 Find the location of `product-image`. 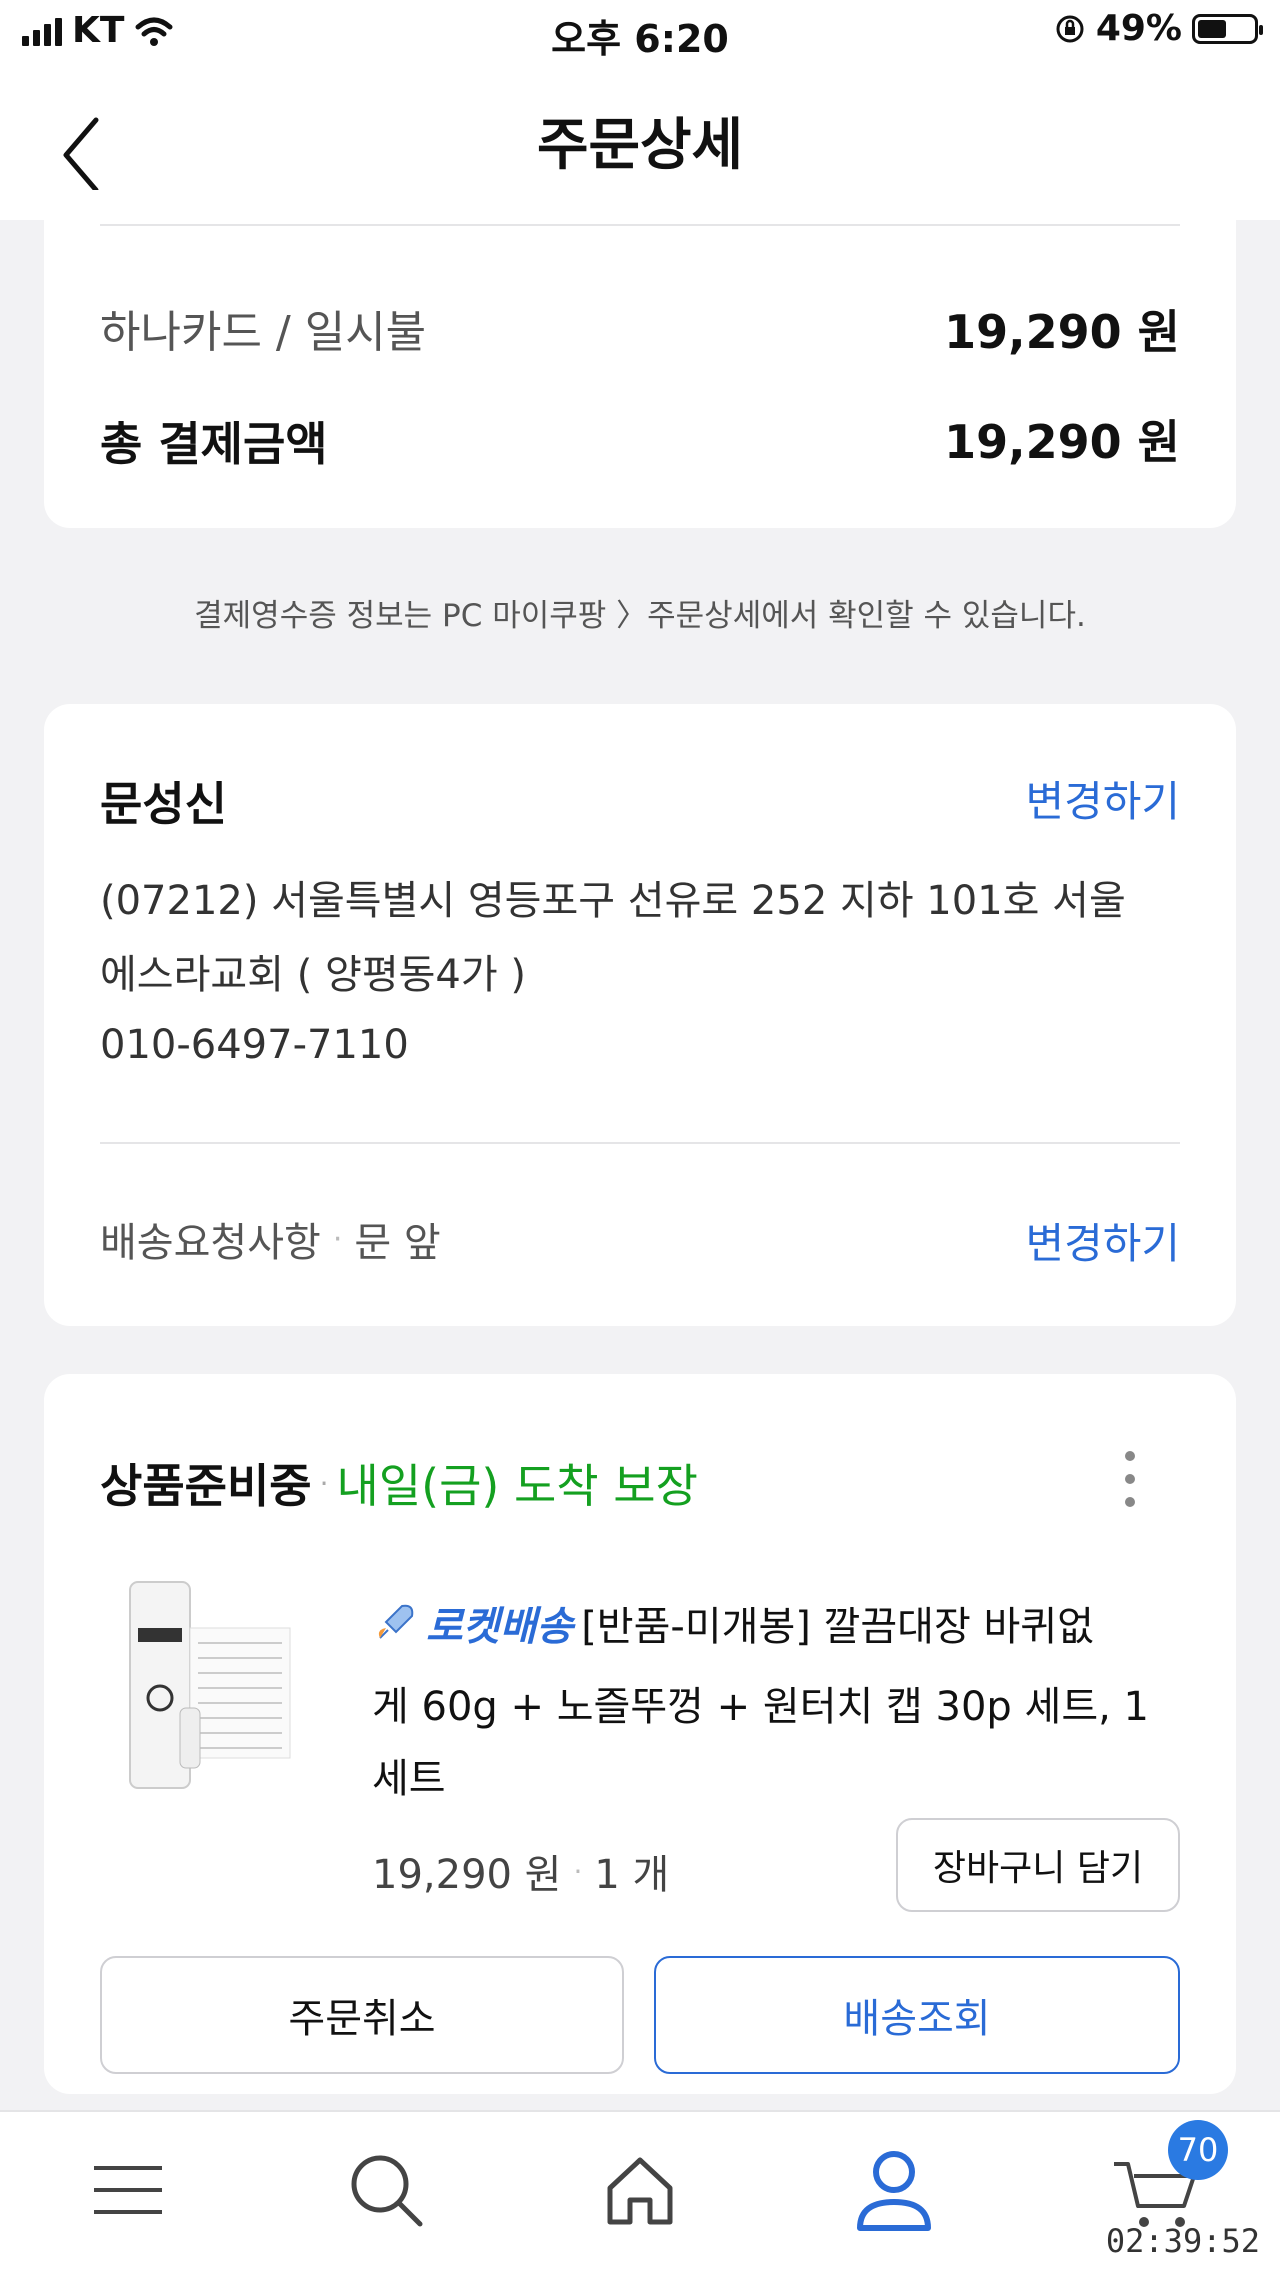

product-image is located at coordinates (210, 1688).